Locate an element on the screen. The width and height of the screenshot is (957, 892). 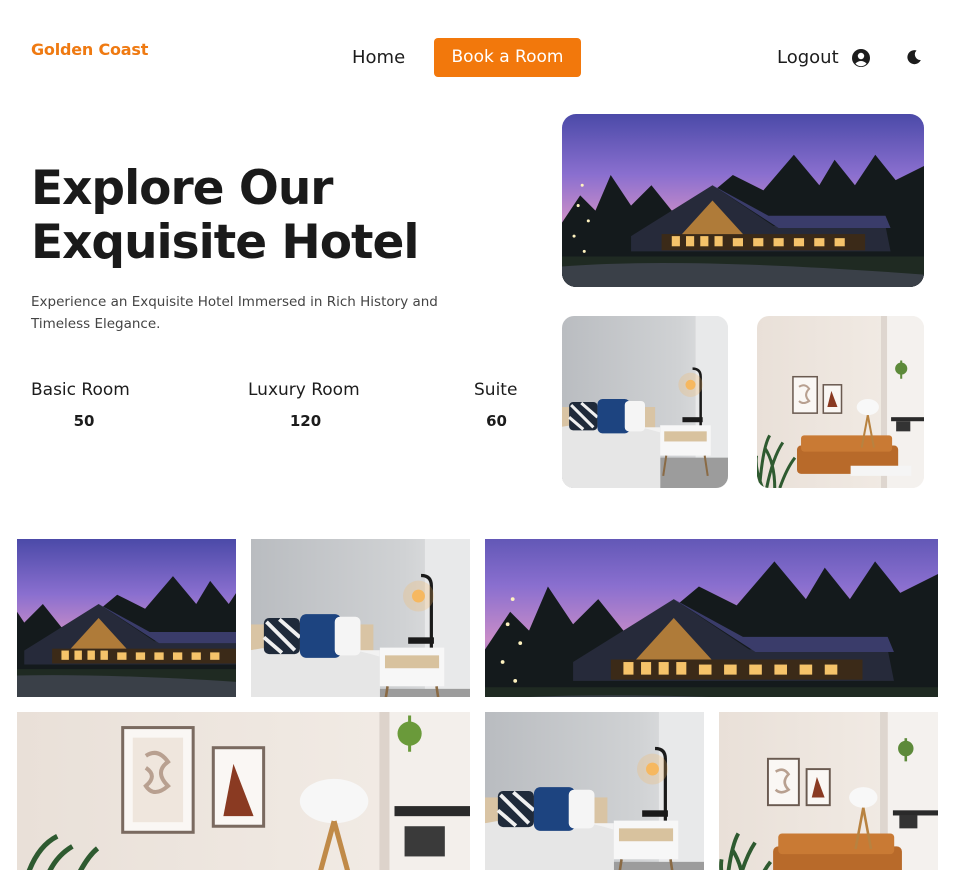
gallery-image-lodge-wide is located at coordinates (711, 618).